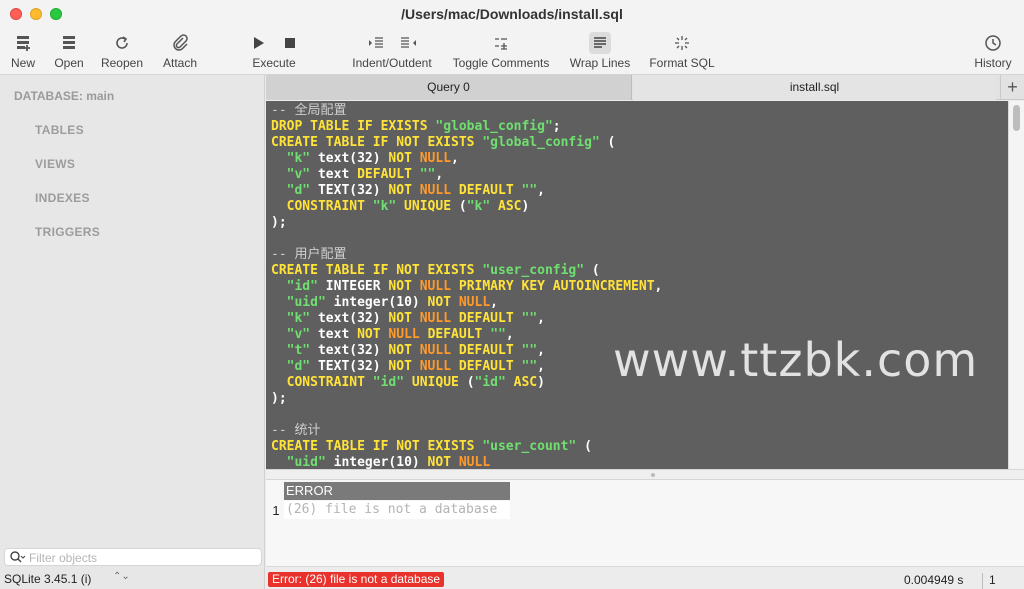 The image size is (1024, 589). Describe the element at coordinates (645, 474) in the screenshot. I see `pane-splitter` at that location.